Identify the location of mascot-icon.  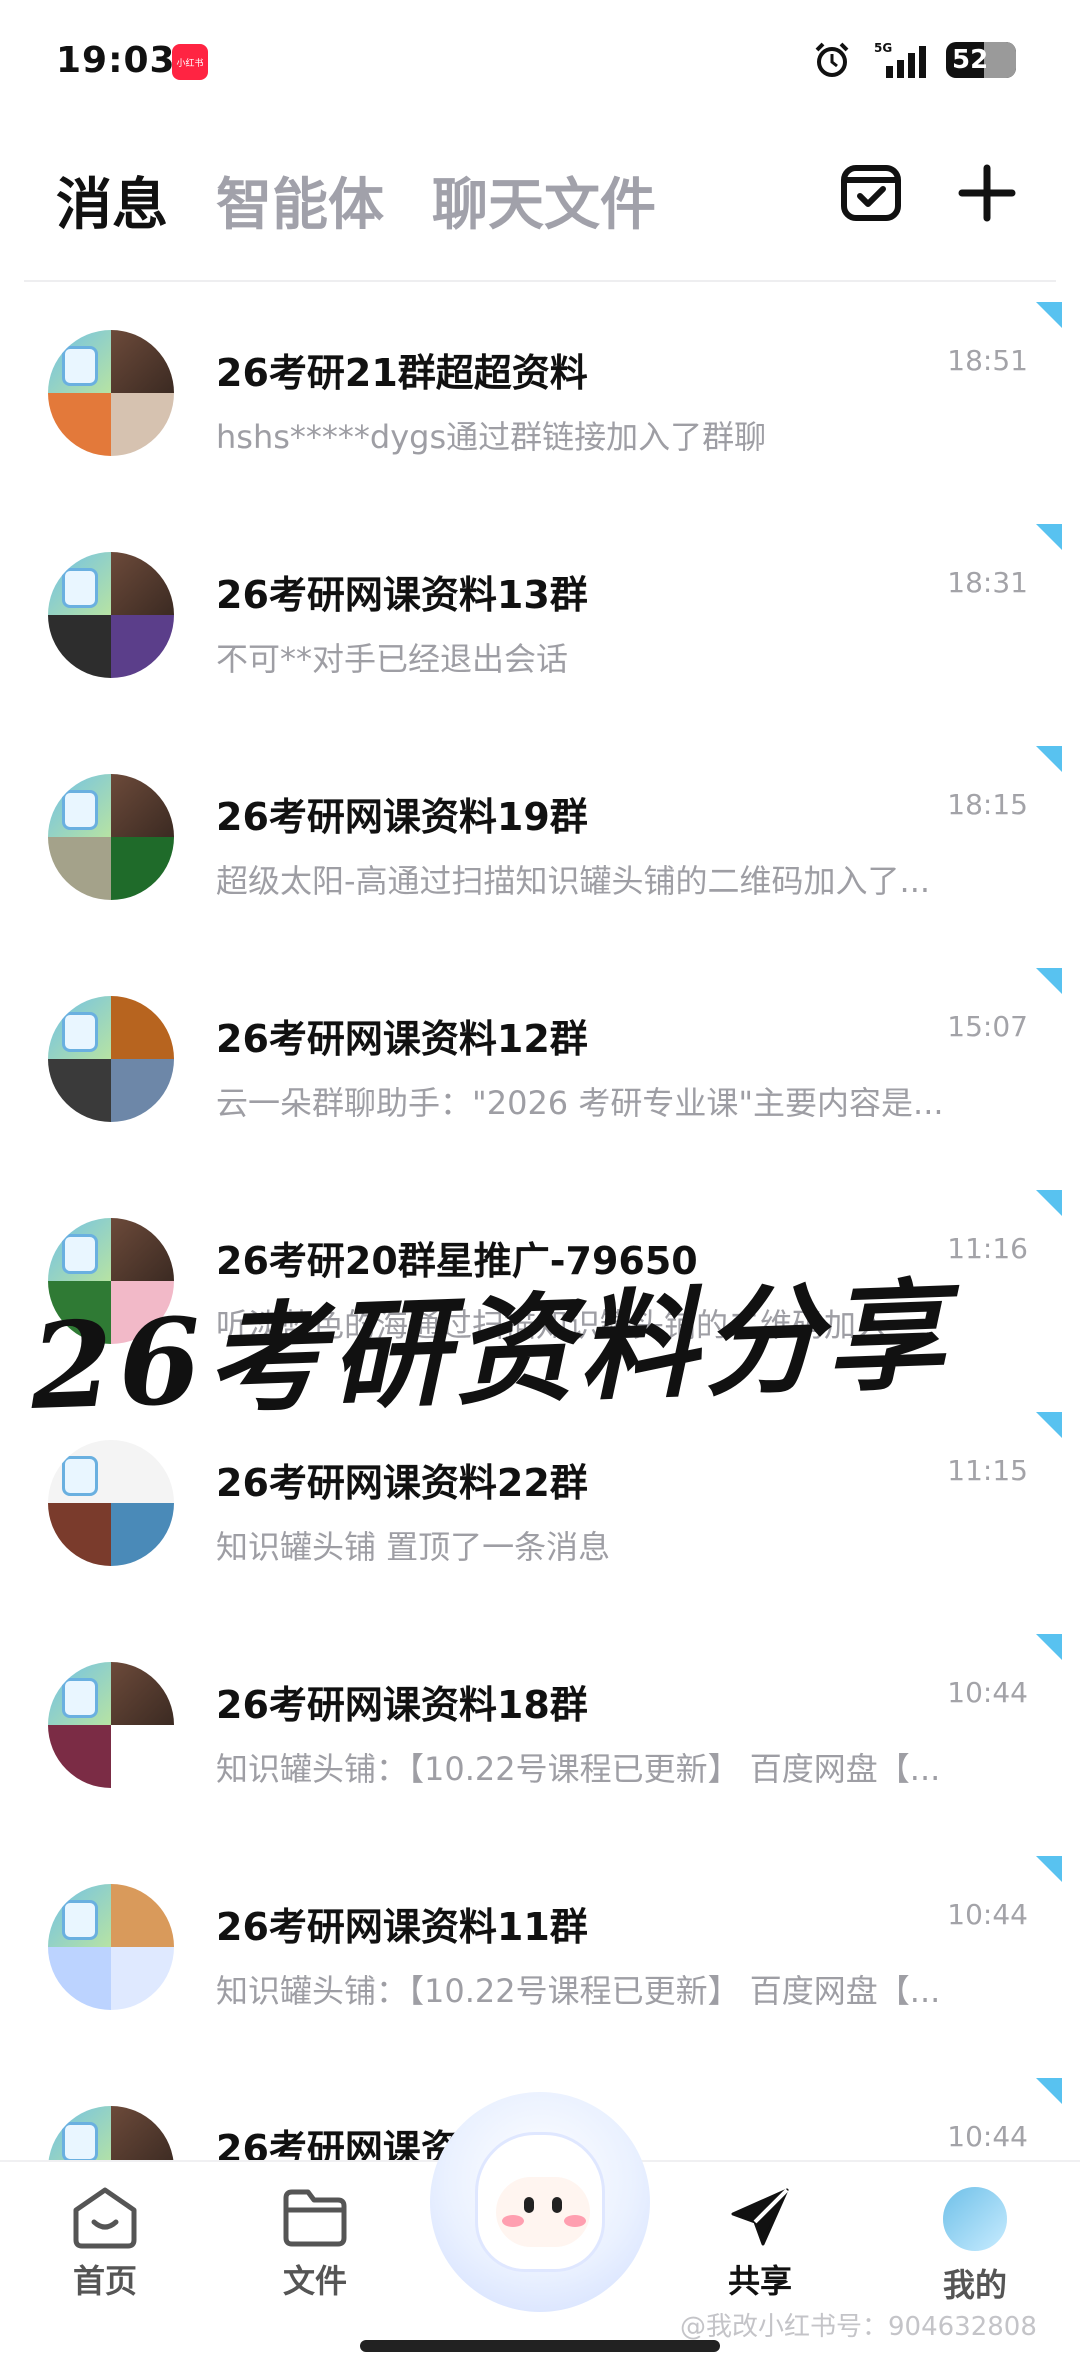
(540, 2202).